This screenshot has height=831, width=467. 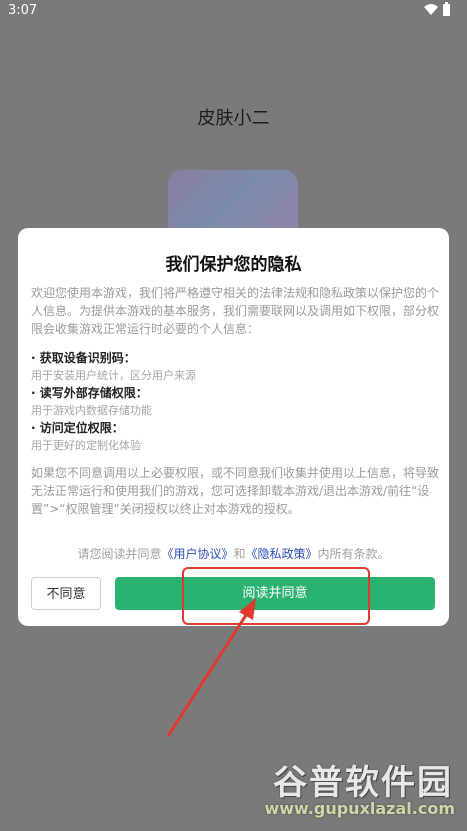 I want to click on watermark: 谷普软件园 www.gupuxlazal.com, so click(x=357, y=790).